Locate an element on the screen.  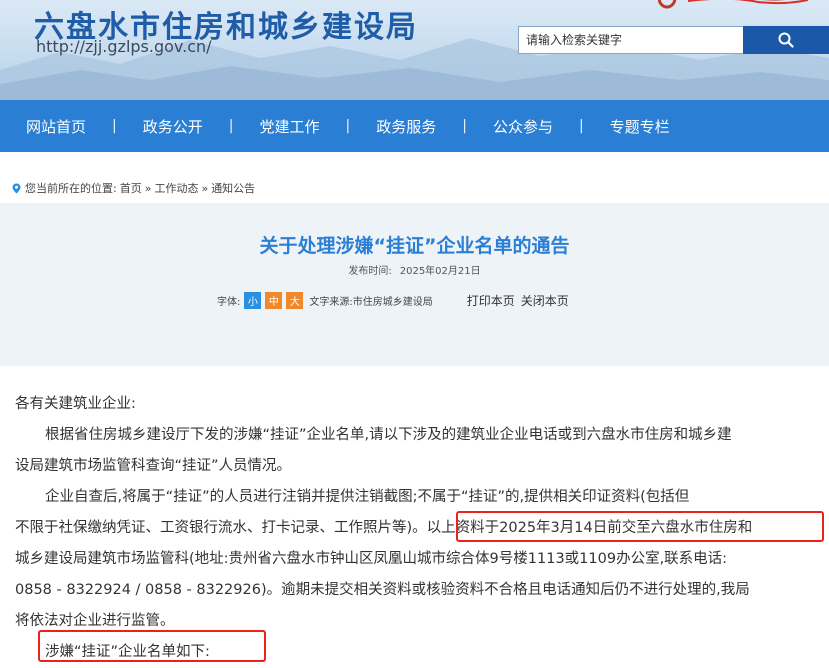
location-pin-icon is located at coordinates (16, 188).